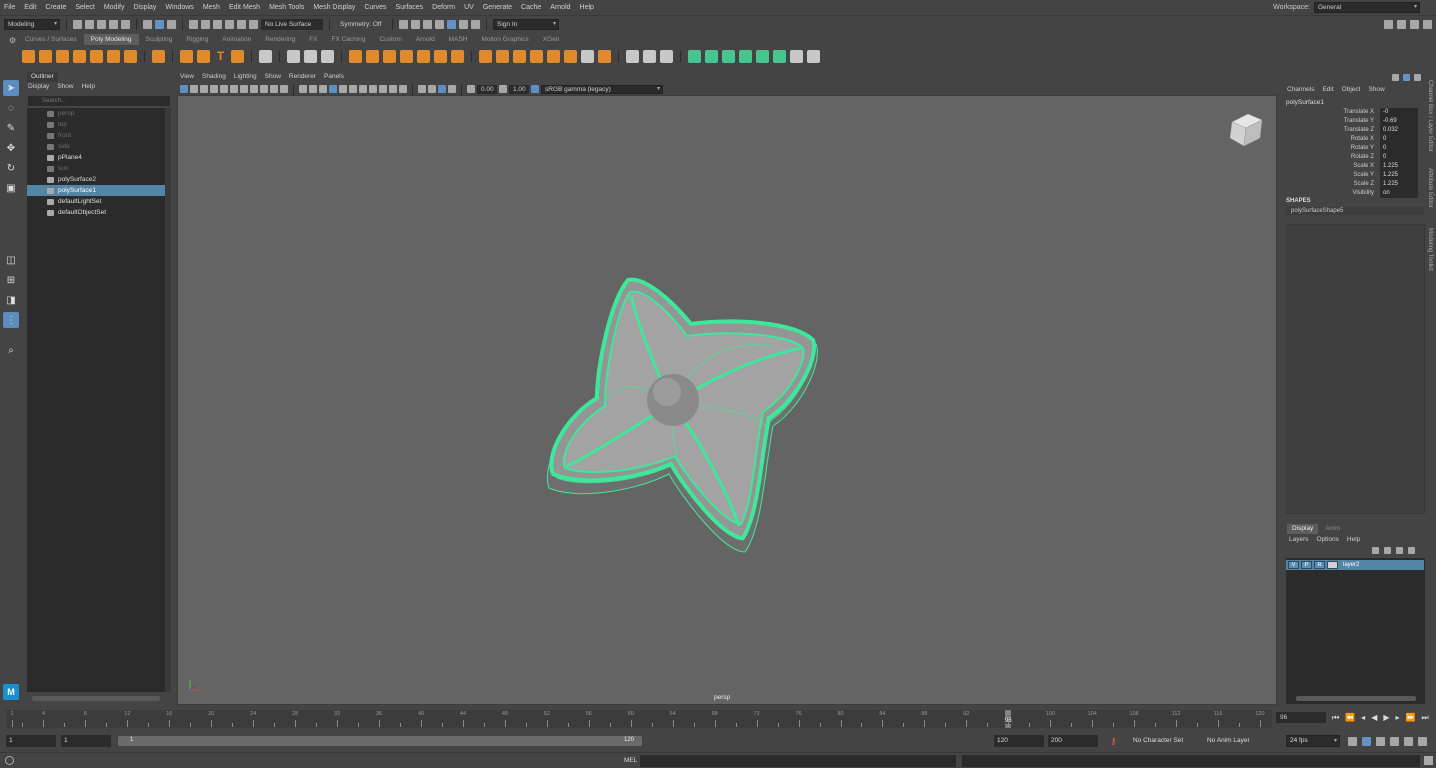 The image size is (1436, 768). I want to click on layer-editor-icon, so click(1417, 77).